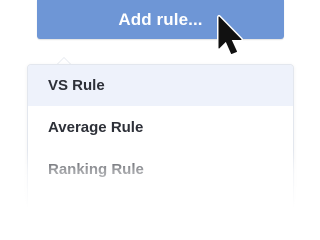 The width and height of the screenshot is (320, 240). I want to click on menu-item-average-rule: Average Rule, so click(160, 127).